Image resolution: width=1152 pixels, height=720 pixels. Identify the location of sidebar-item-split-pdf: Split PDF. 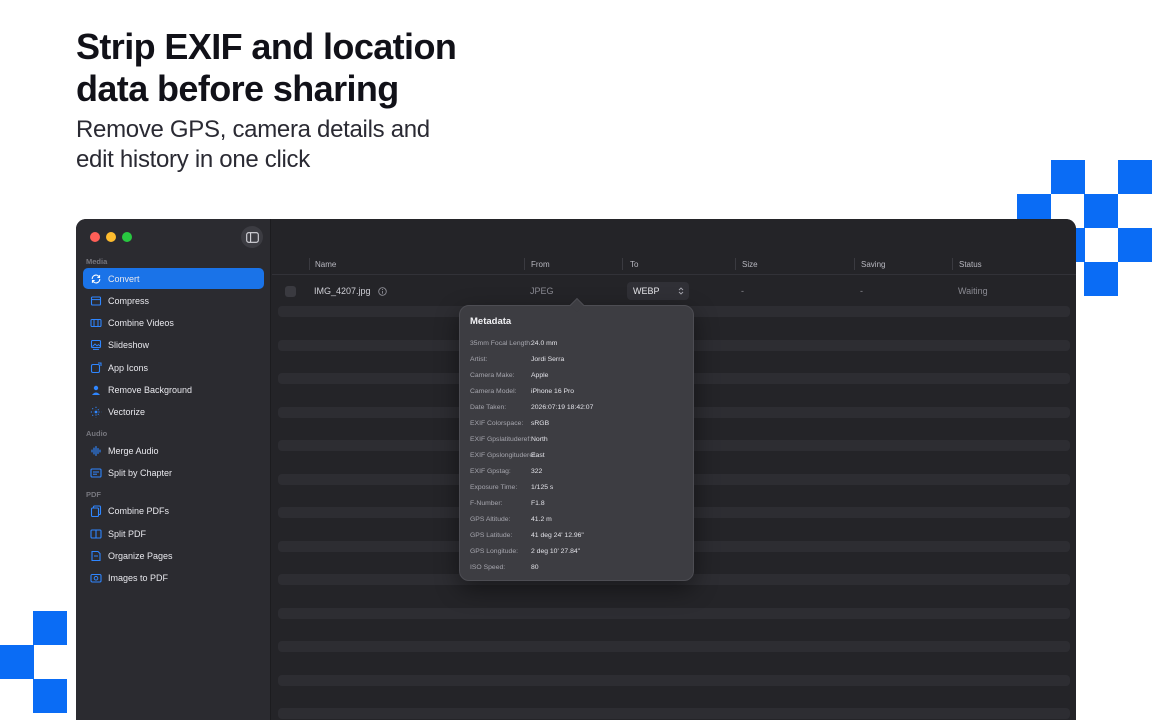
(173, 533).